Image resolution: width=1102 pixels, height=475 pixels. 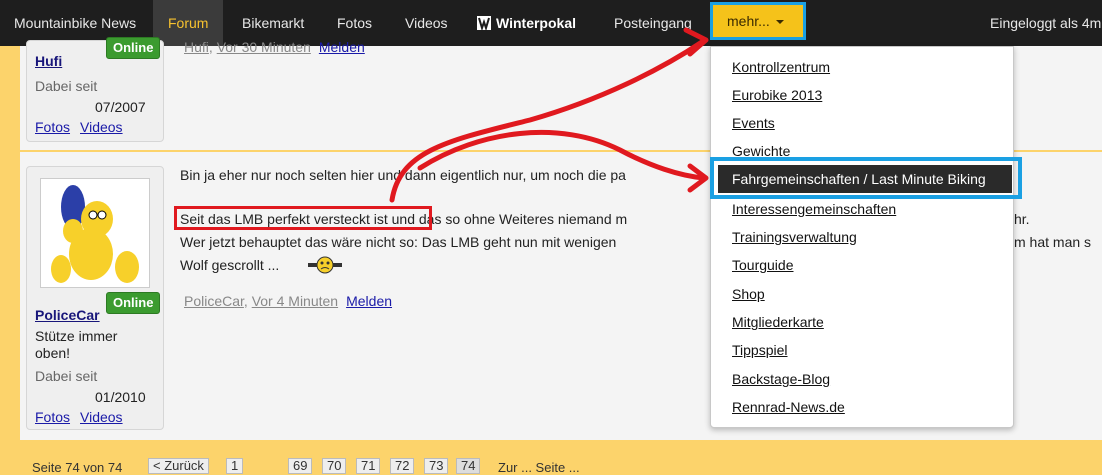 What do you see at coordinates (67, 315) in the screenshot?
I see `username-link: PoliceCar` at bounding box center [67, 315].